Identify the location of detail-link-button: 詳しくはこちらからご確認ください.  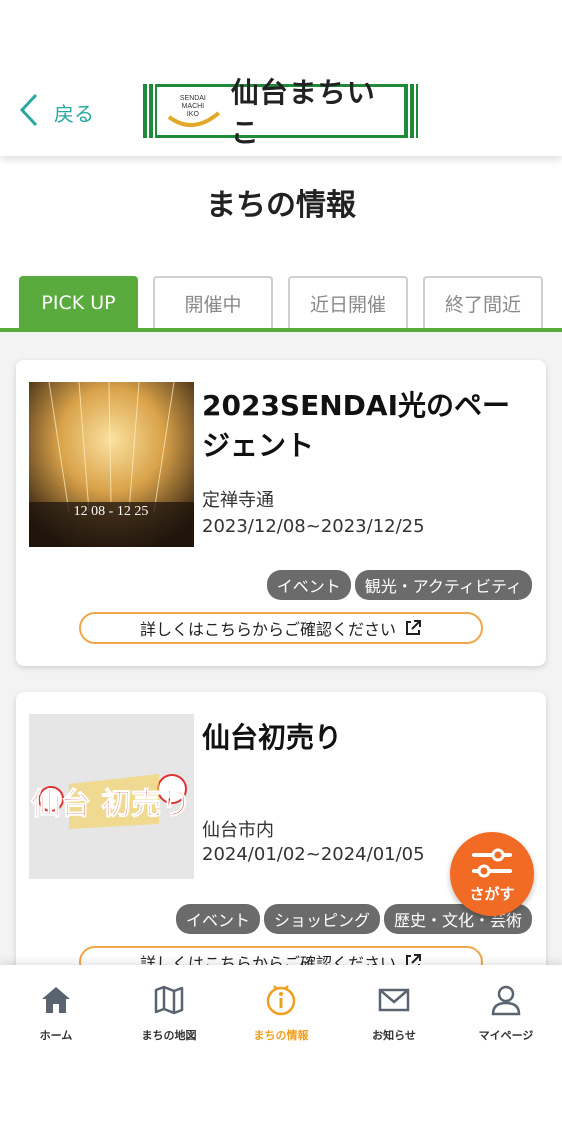
(281, 628).